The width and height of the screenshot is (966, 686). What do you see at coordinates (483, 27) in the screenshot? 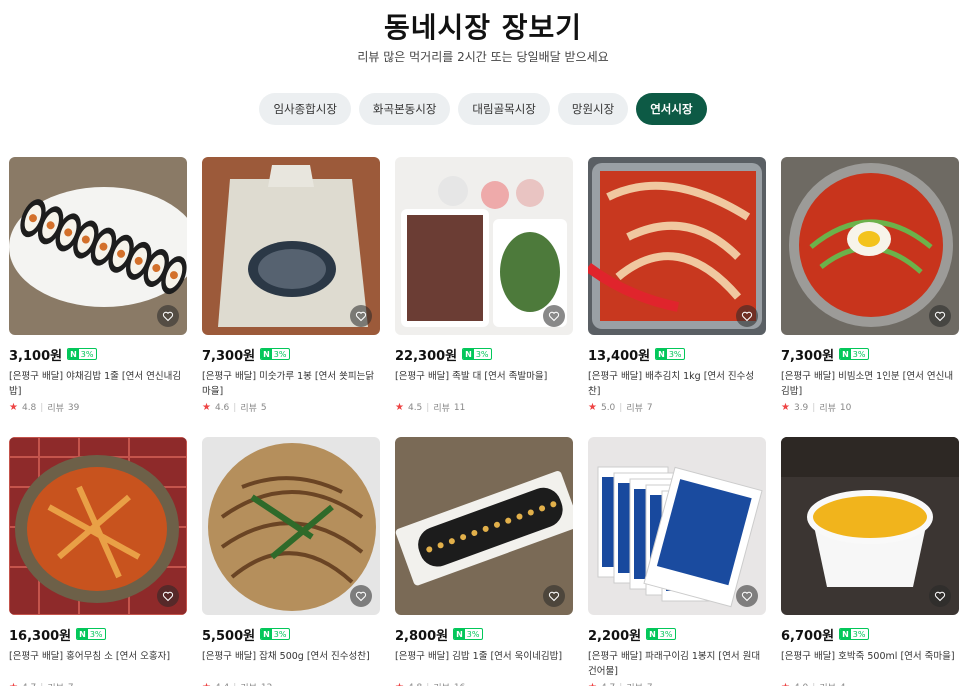
I see `page-title: 동네시장 장보기` at bounding box center [483, 27].